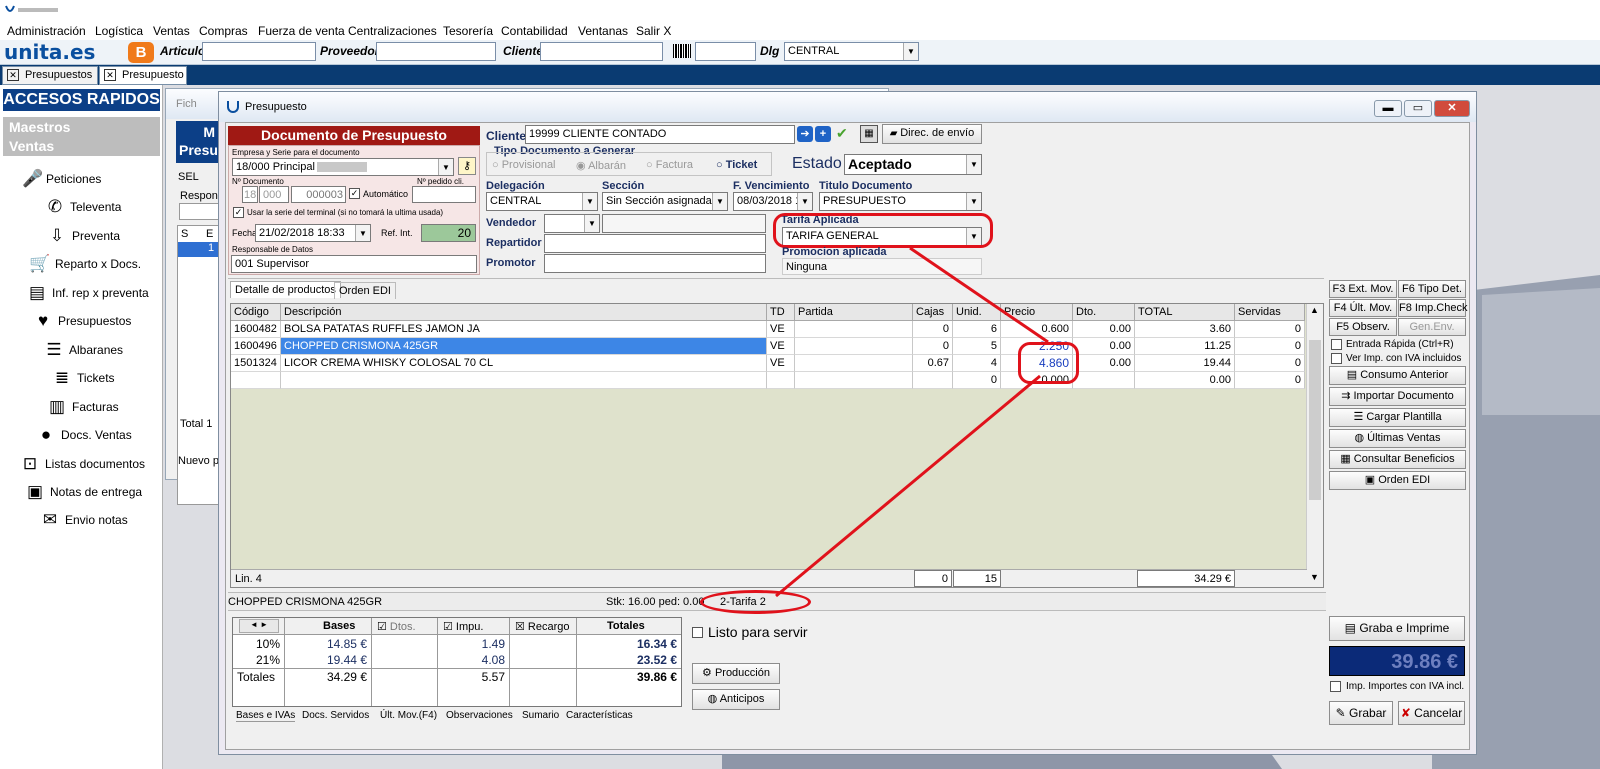 Image resolution: width=1600 pixels, height=769 pixels. I want to click on arrow-right-icon: ➔, so click(805, 134).